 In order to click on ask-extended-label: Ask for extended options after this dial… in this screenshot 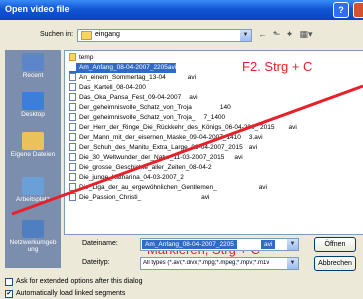, I will do `click(79, 281)`.